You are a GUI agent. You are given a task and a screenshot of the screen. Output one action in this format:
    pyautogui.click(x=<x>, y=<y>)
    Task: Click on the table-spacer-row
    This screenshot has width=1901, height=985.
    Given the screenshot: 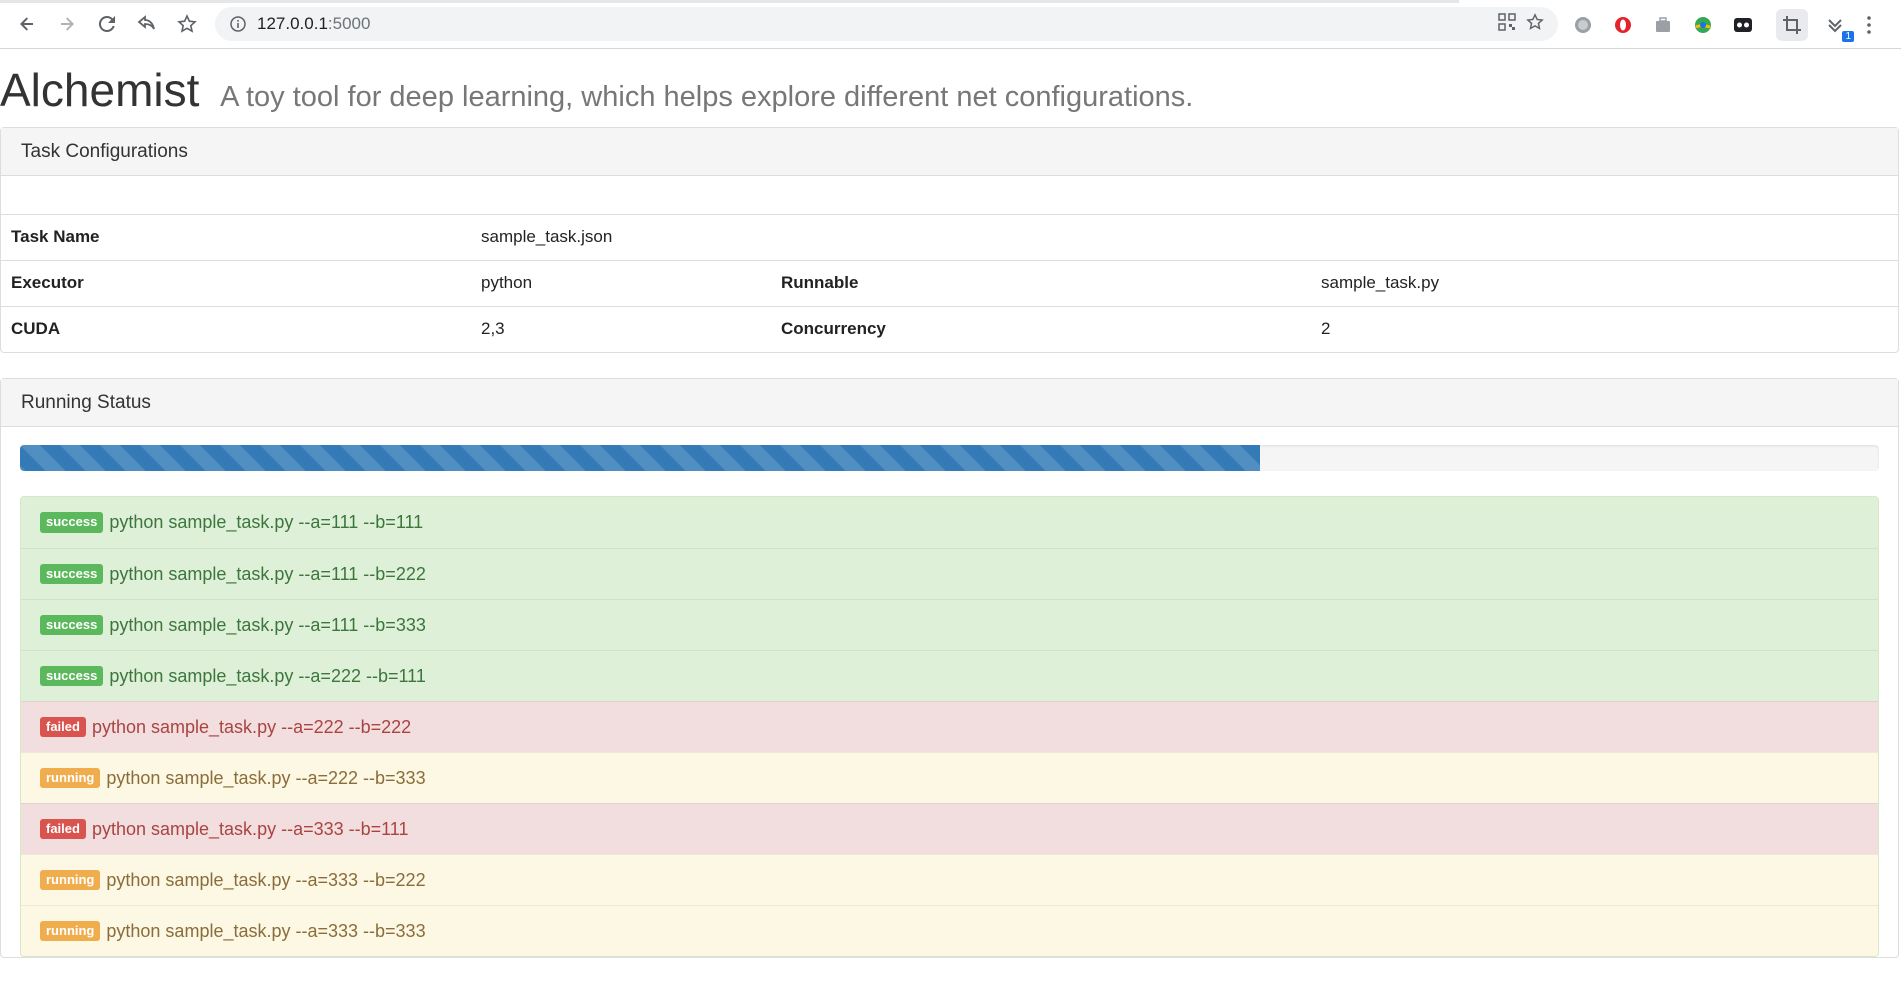 What is the action you would take?
    pyautogui.click(x=949, y=195)
    